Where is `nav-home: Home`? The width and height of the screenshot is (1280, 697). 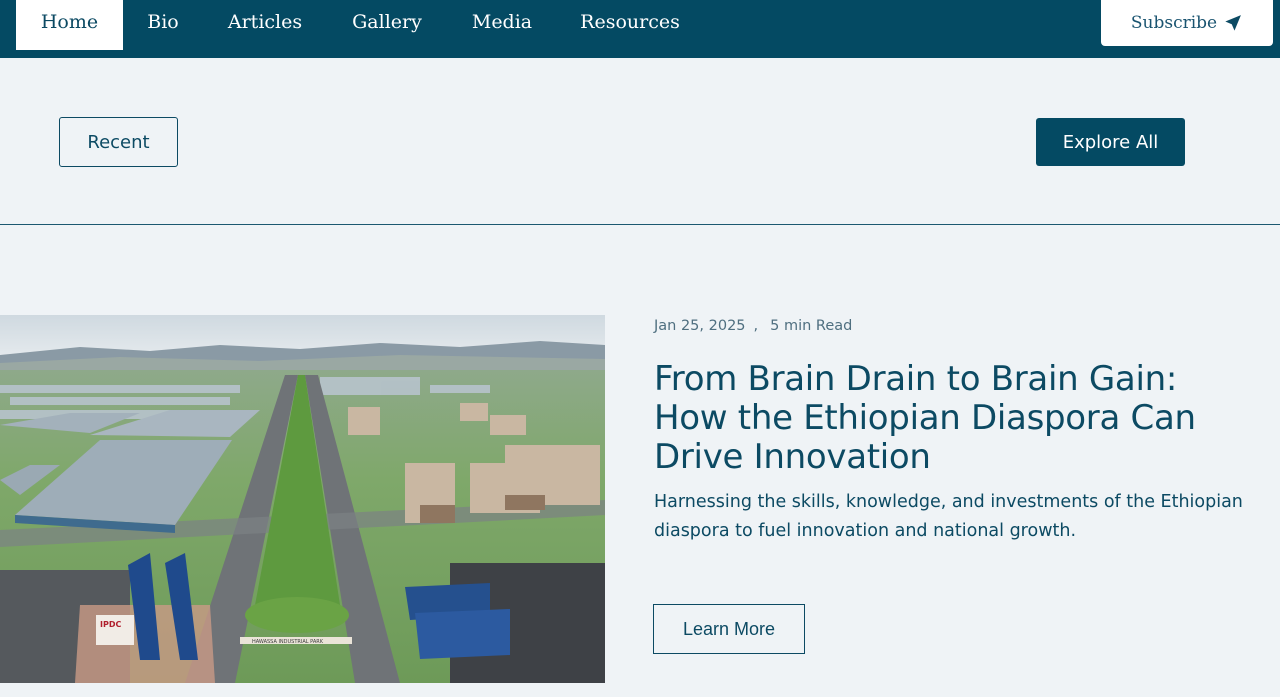 nav-home: Home is located at coordinates (69, 25).